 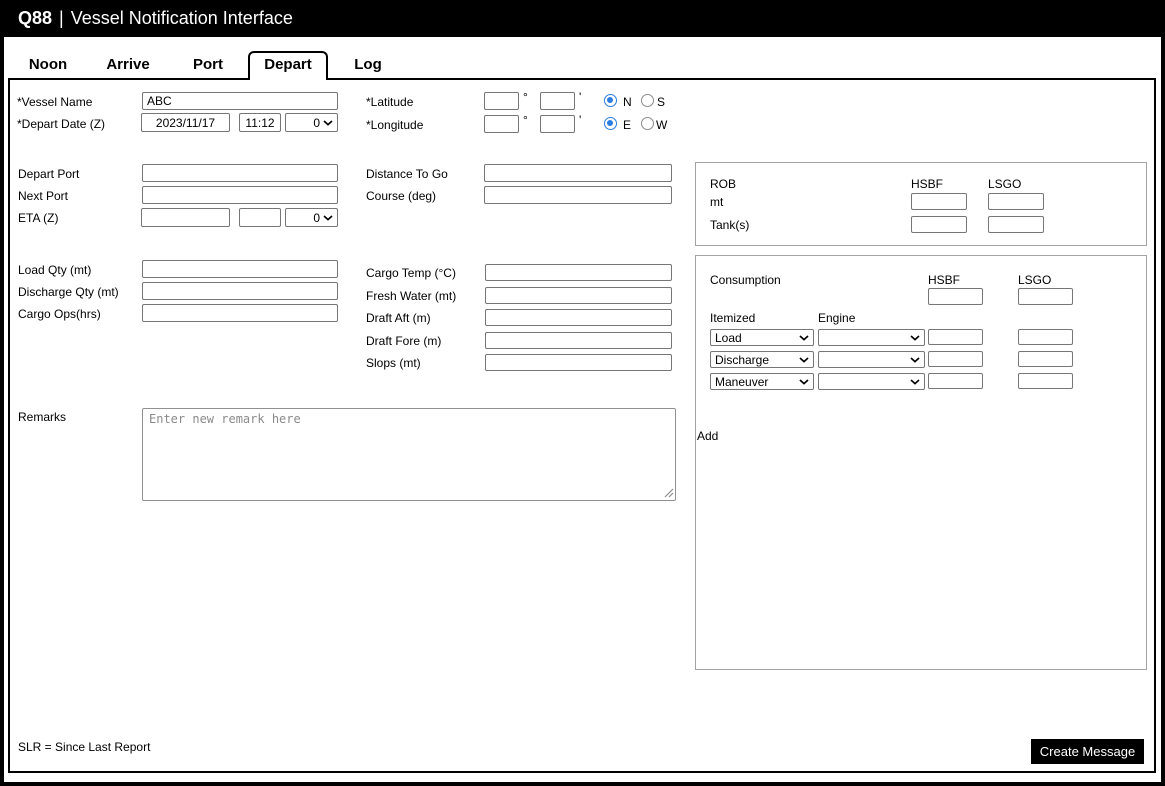 I want to click on itemized-value-1: Load, so click(x=728, y=337).